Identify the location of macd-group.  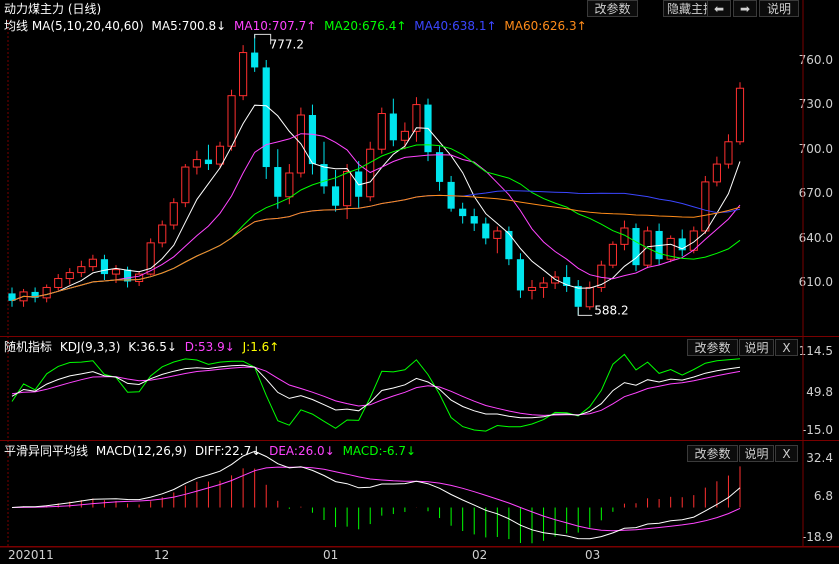
(376, 497).